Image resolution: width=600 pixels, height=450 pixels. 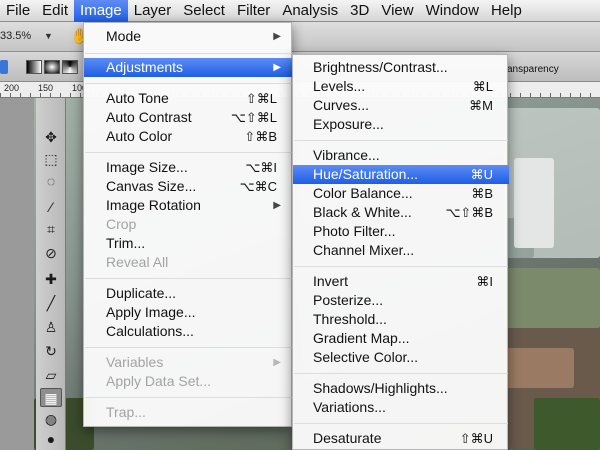 I want to click on menu-analysis: Analysis, so click(x=310, y=11).